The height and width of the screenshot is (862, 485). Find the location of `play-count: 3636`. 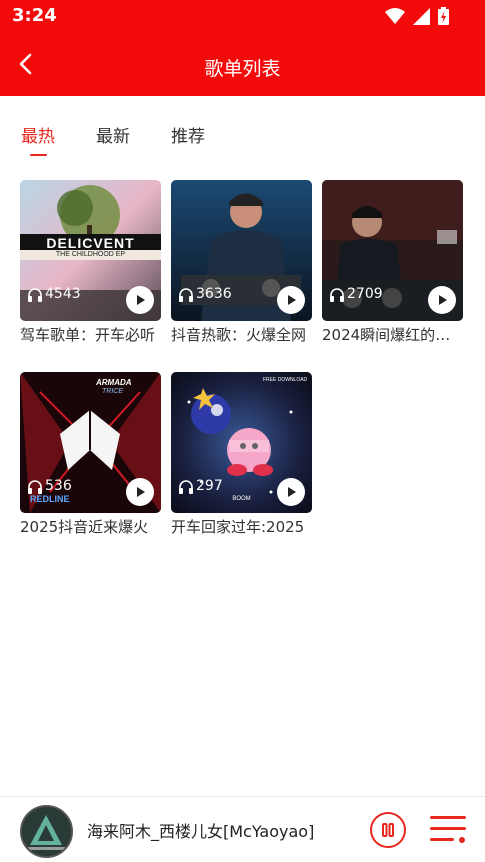

play-count: 3636 is located at coordinates (205, 294).